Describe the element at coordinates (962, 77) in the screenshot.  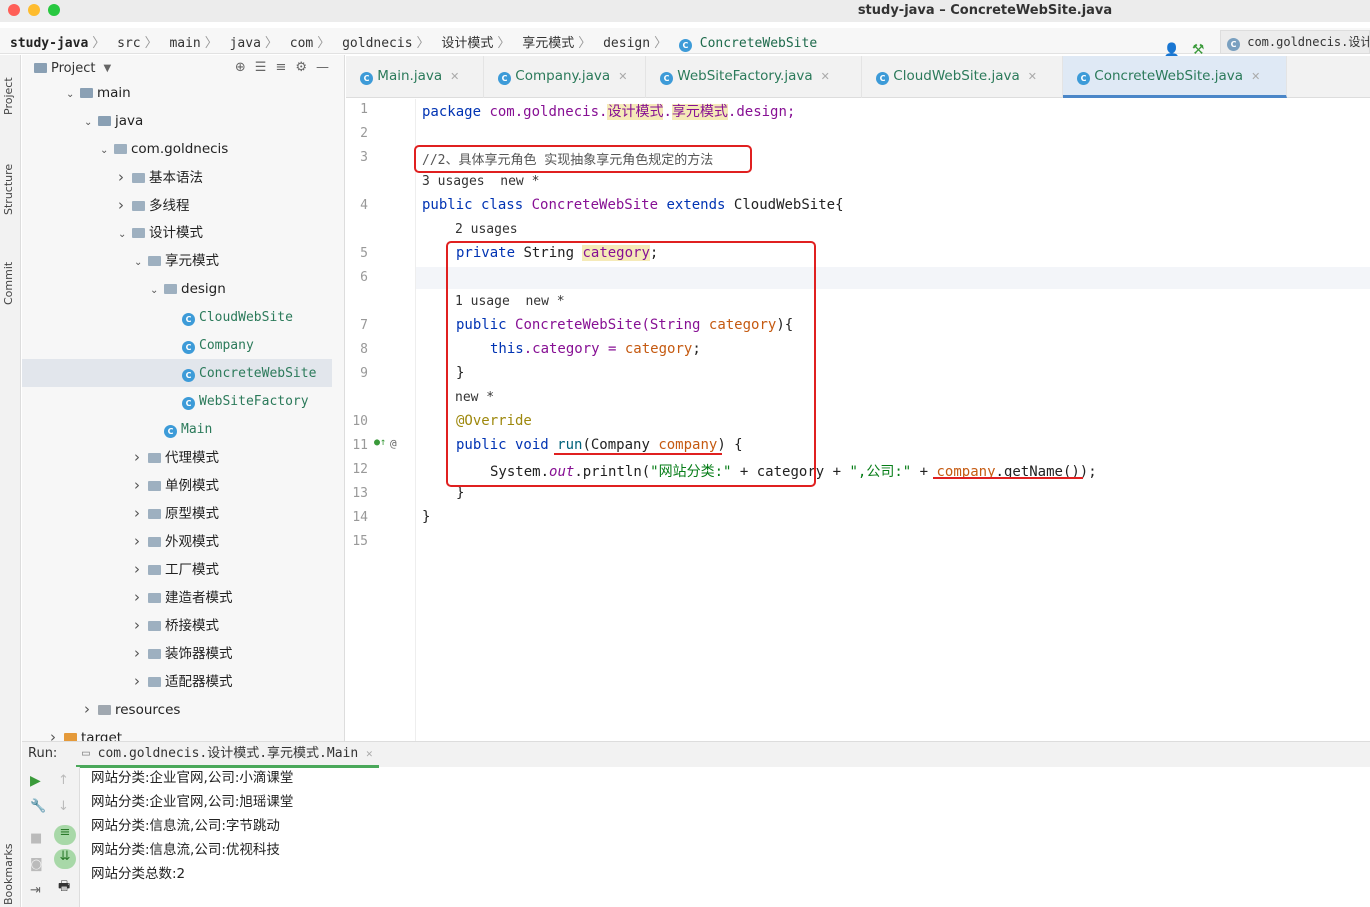
I see `tab-cloudwebsite-java: C CloudWebSite.java ✕` at that location.